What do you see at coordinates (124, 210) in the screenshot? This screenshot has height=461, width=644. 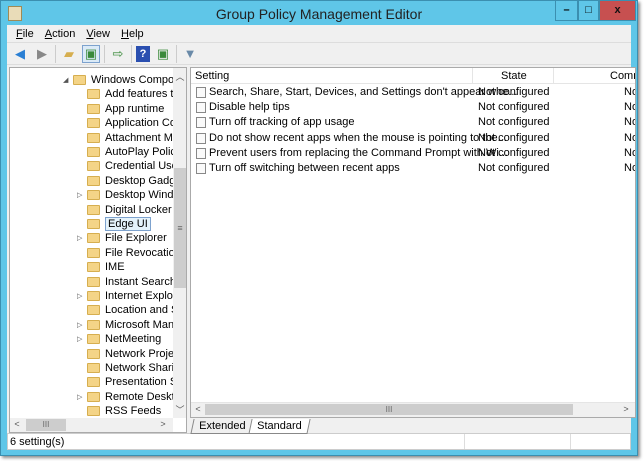 I see `tree-item: Digital Locker` at bounding box center [124, 210].